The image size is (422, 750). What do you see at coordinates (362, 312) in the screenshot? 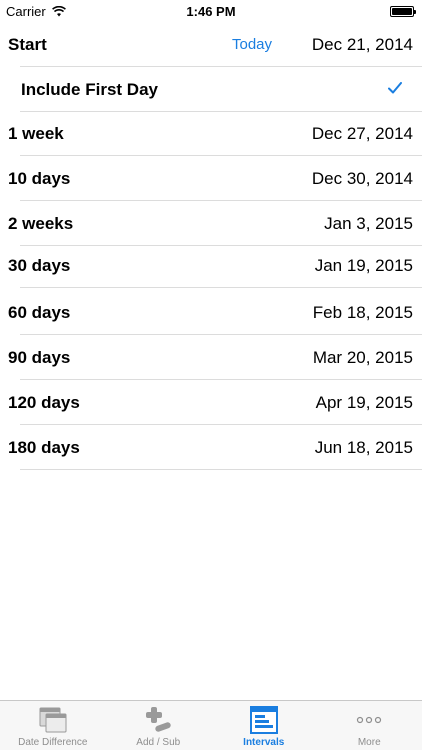
I see `interval-date: Feb 18, 2015` at bounding box center [362, 312].